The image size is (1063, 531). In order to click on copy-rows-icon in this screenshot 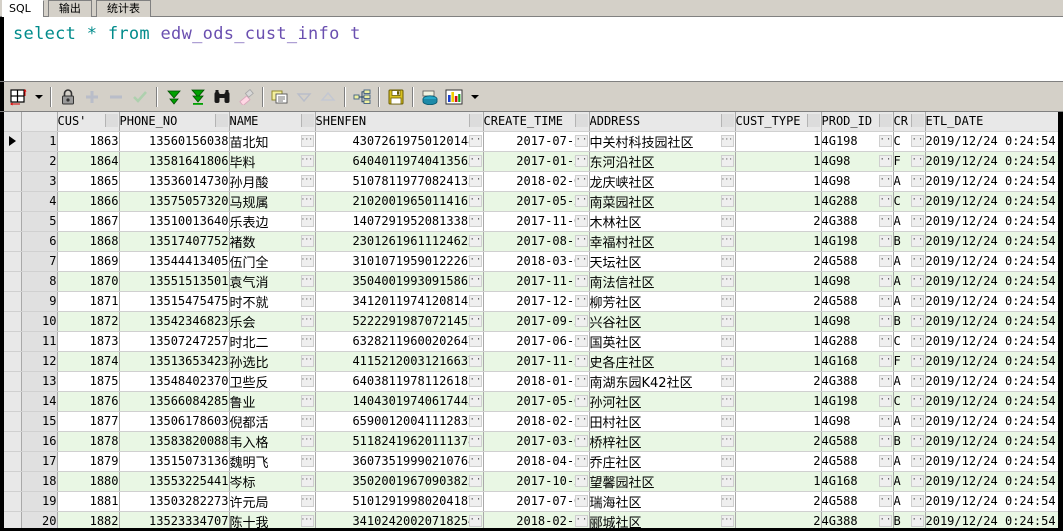, I will do `click(280, 97)`.